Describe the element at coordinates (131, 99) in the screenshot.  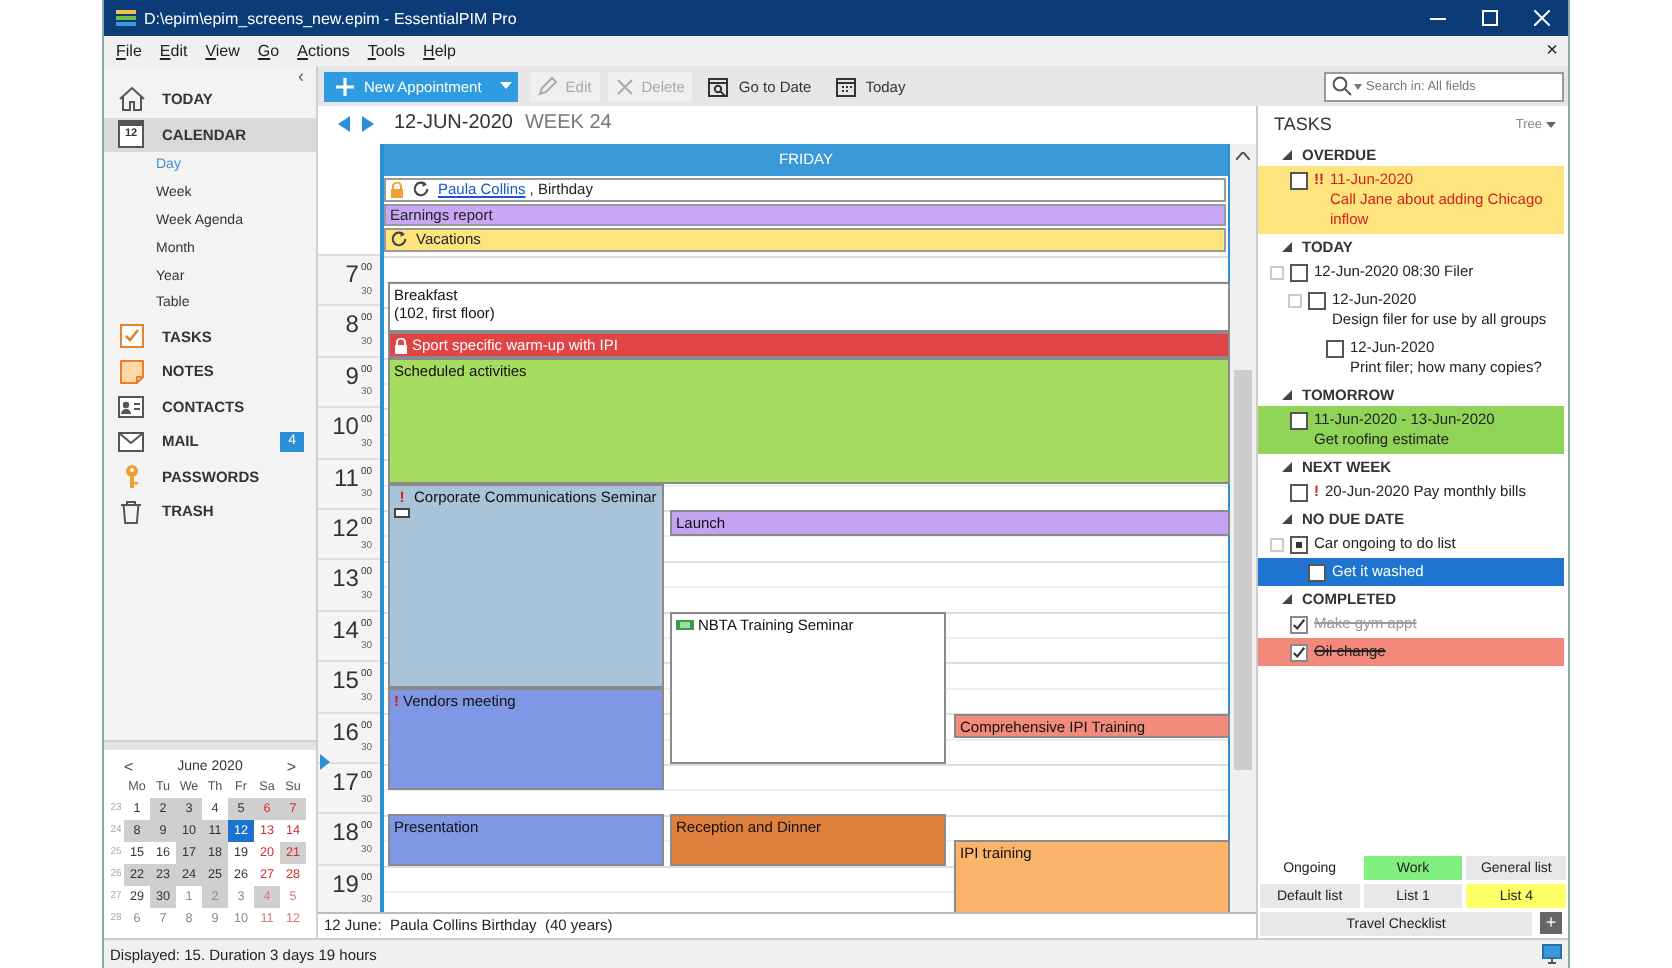
I see `home-icon` at that location.